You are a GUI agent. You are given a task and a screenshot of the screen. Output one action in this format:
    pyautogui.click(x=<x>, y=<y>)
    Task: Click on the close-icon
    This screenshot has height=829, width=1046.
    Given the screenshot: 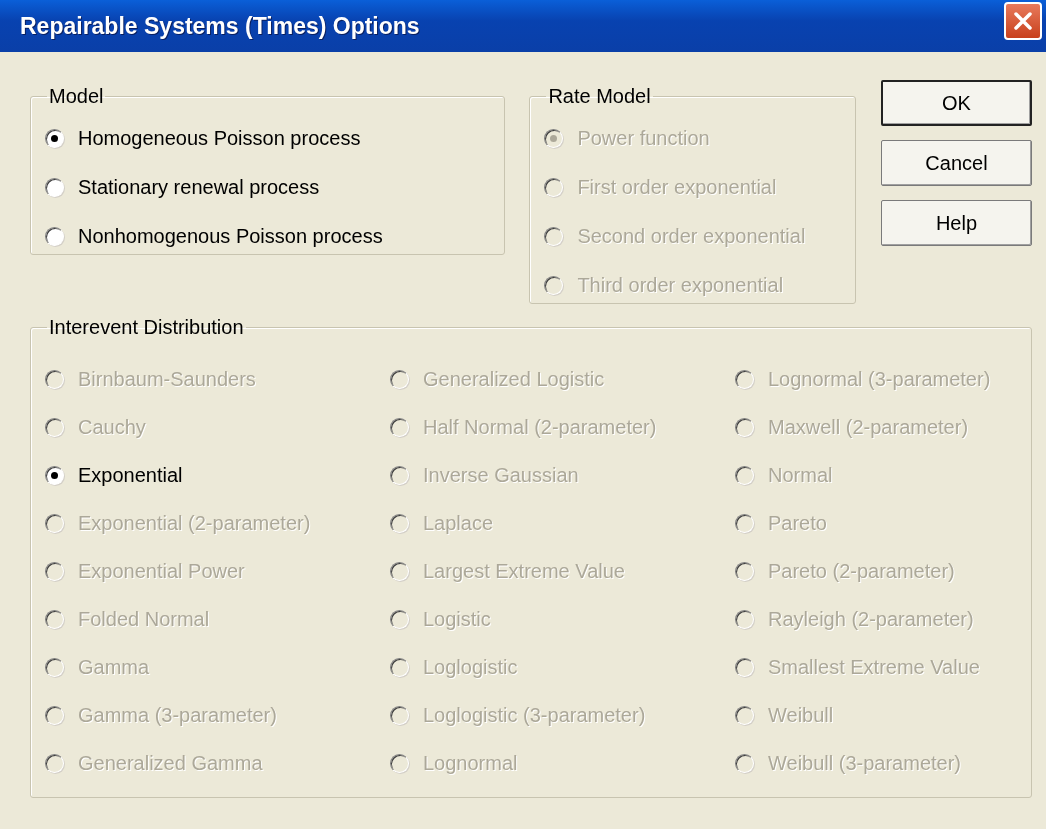 What is the action you would take?
    pyautogui.click(x=1023, y=21)
    